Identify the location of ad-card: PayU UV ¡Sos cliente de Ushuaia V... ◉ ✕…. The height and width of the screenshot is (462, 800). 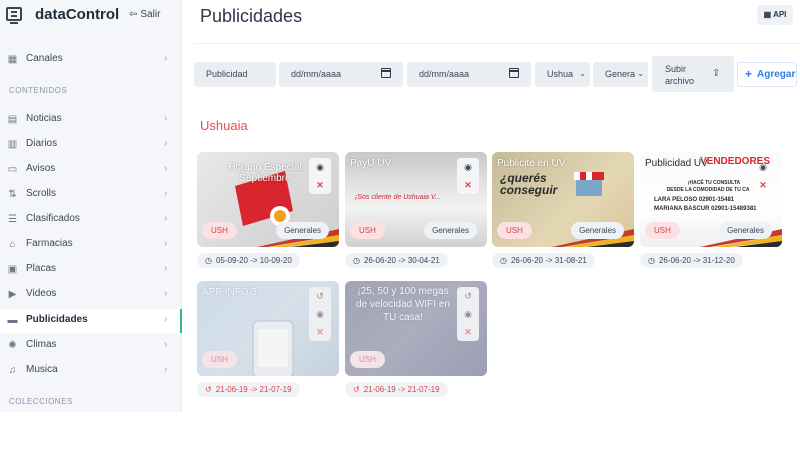
(416, 199).